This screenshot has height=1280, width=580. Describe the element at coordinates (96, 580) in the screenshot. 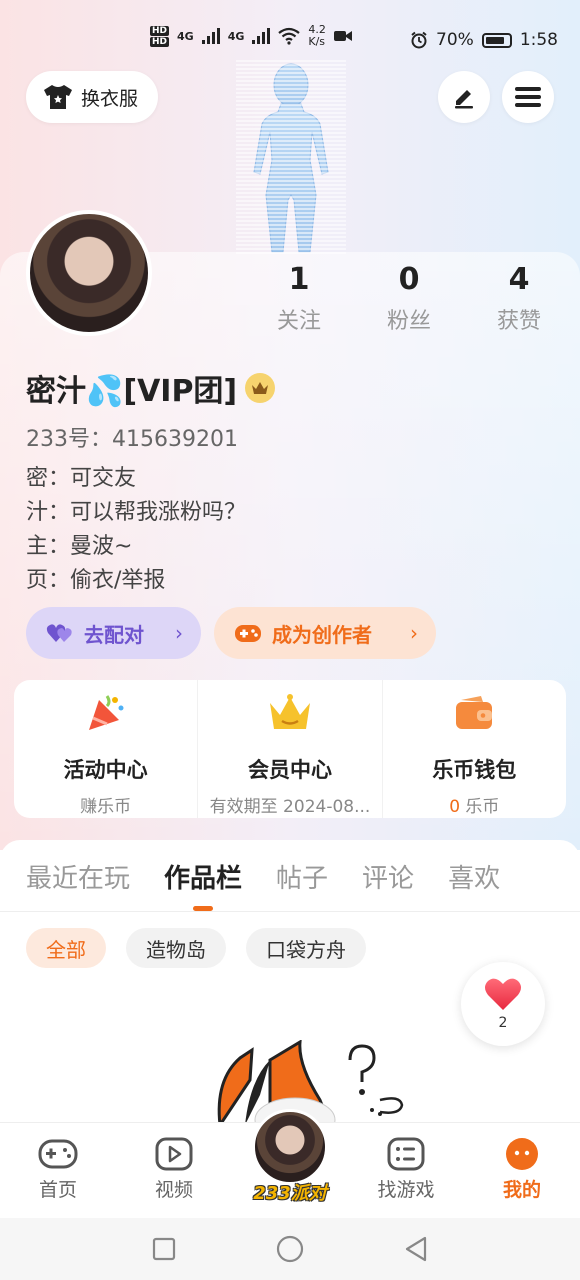

I see `bio-line: 页：偷衣/举报` at that location.